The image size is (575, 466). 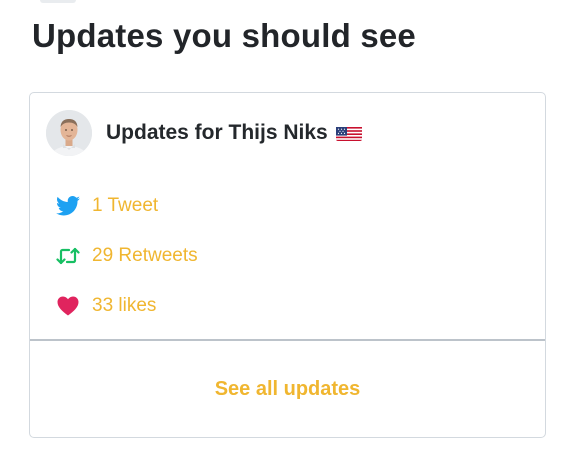 I want to click on stat-label: 29 Retweets, so click(x=145, y=255).